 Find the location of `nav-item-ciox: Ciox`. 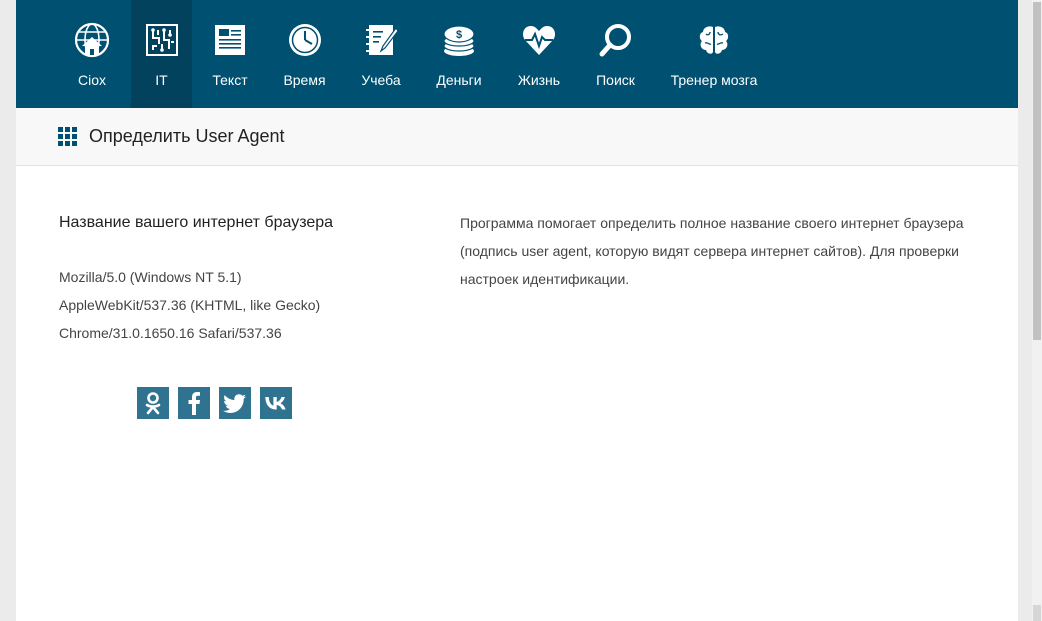

nav-item-ciox: Ciox is located at coordinates (92, 54).